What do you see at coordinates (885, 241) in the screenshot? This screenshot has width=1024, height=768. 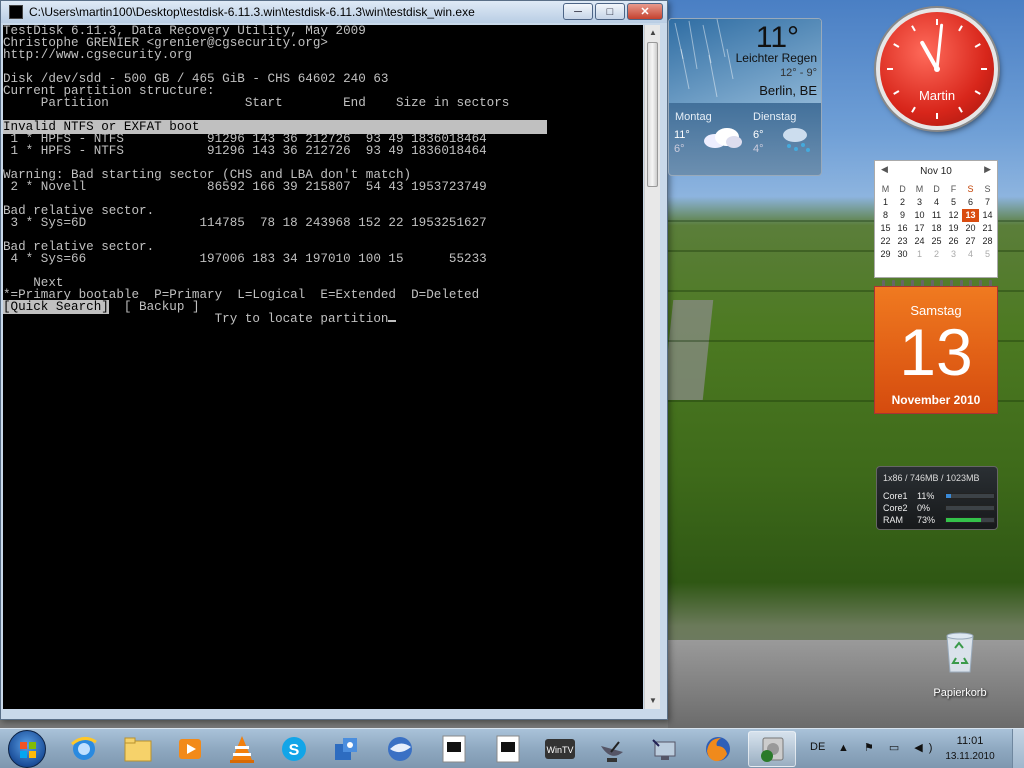 I see `calendar-day: 22` at bounding box center [885, 241].